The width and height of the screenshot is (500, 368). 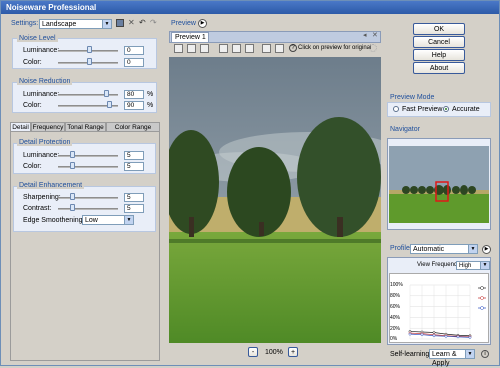 What do you see at coordinates (134, 155) in the screenshot?
I see `detail-protection-luminance-input: 5` at bounding box center [134, 155].